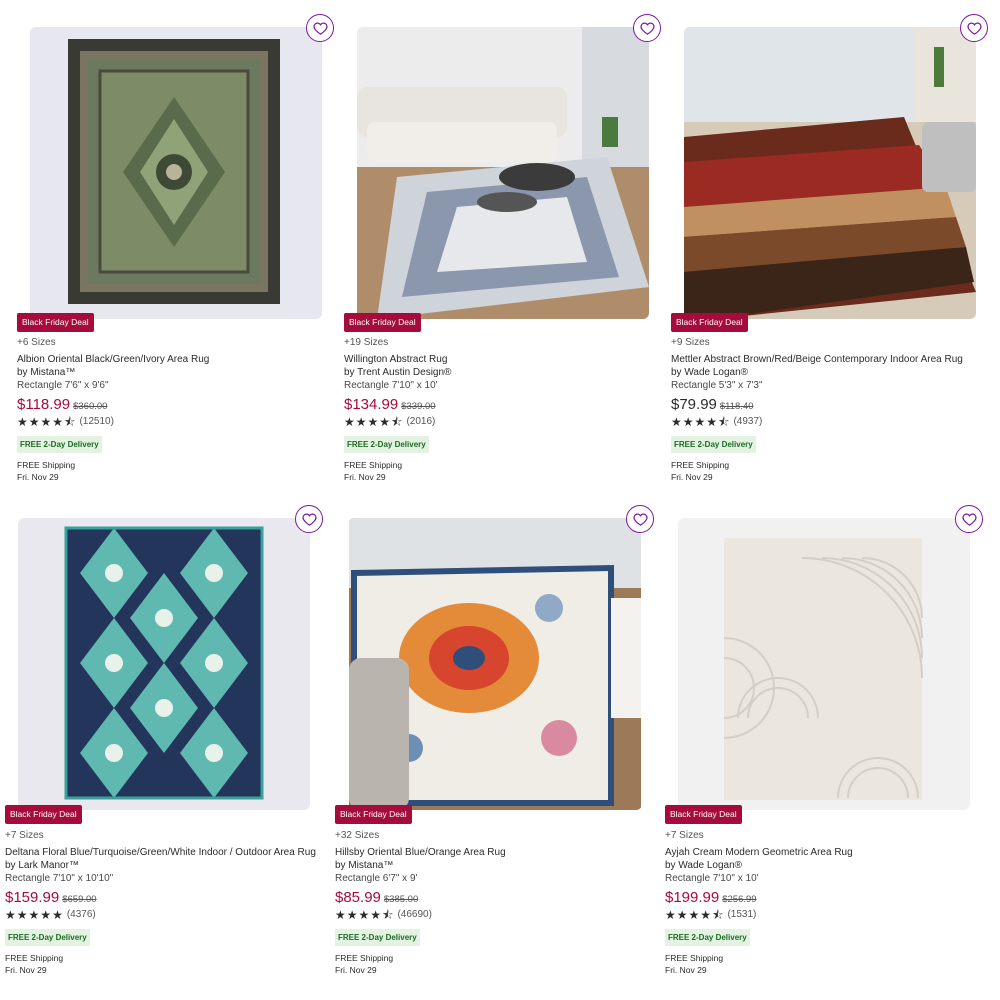  What do you see at coordinates (371, 404) in the screenshot?
I see `sale-price: $134.99` at bounding box center [371, 404].